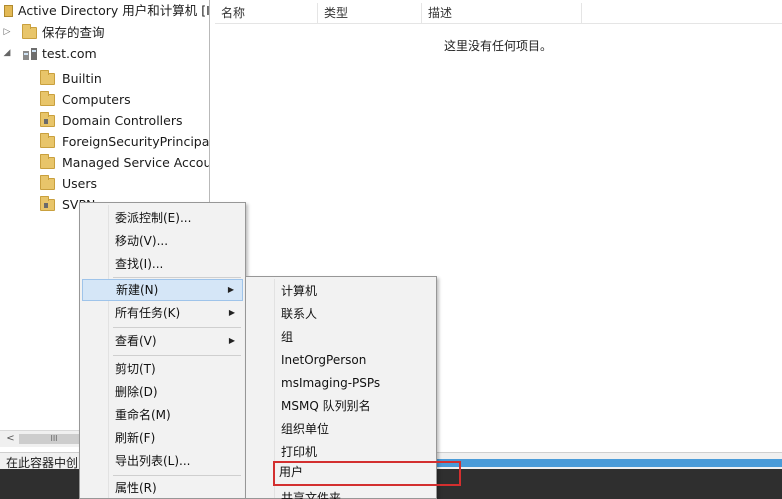  I want to click on submenu-item-msmq-queue-alias: MSMQ 队列别名, so click(341, 406).